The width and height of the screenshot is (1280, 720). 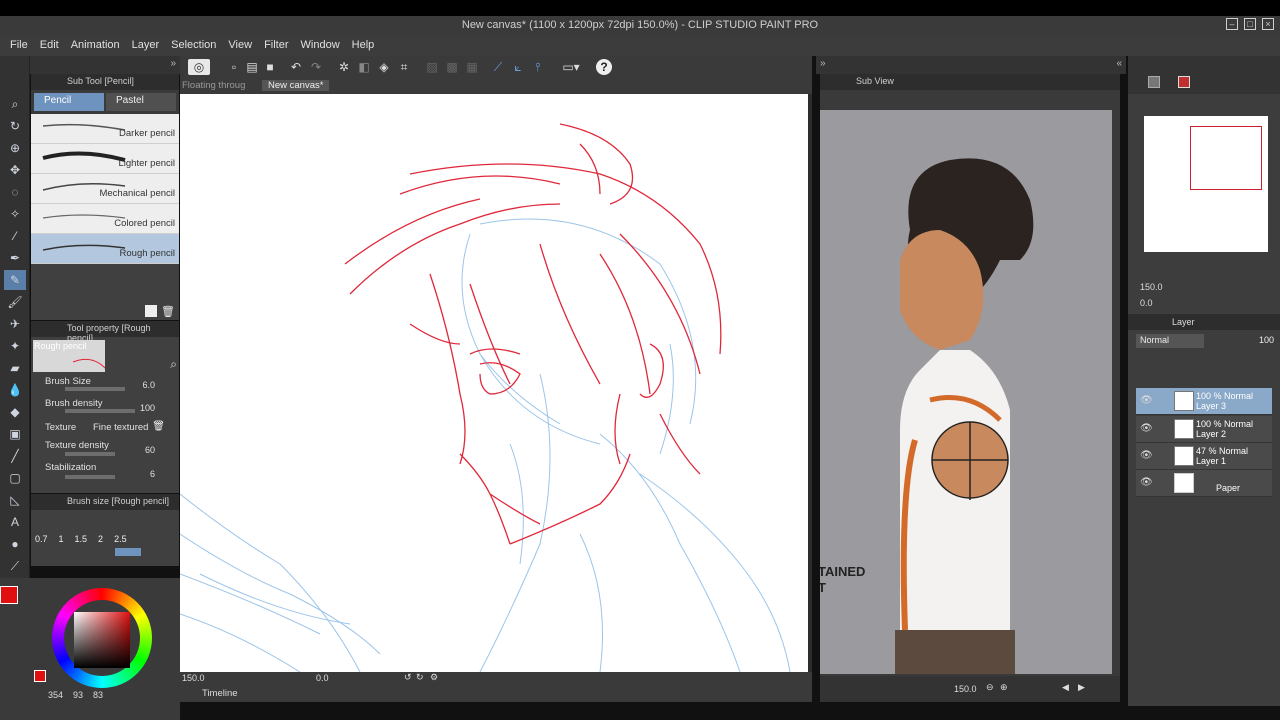 I want to click on eyedropper-icon: ⁄, so click(x=15, y=236).